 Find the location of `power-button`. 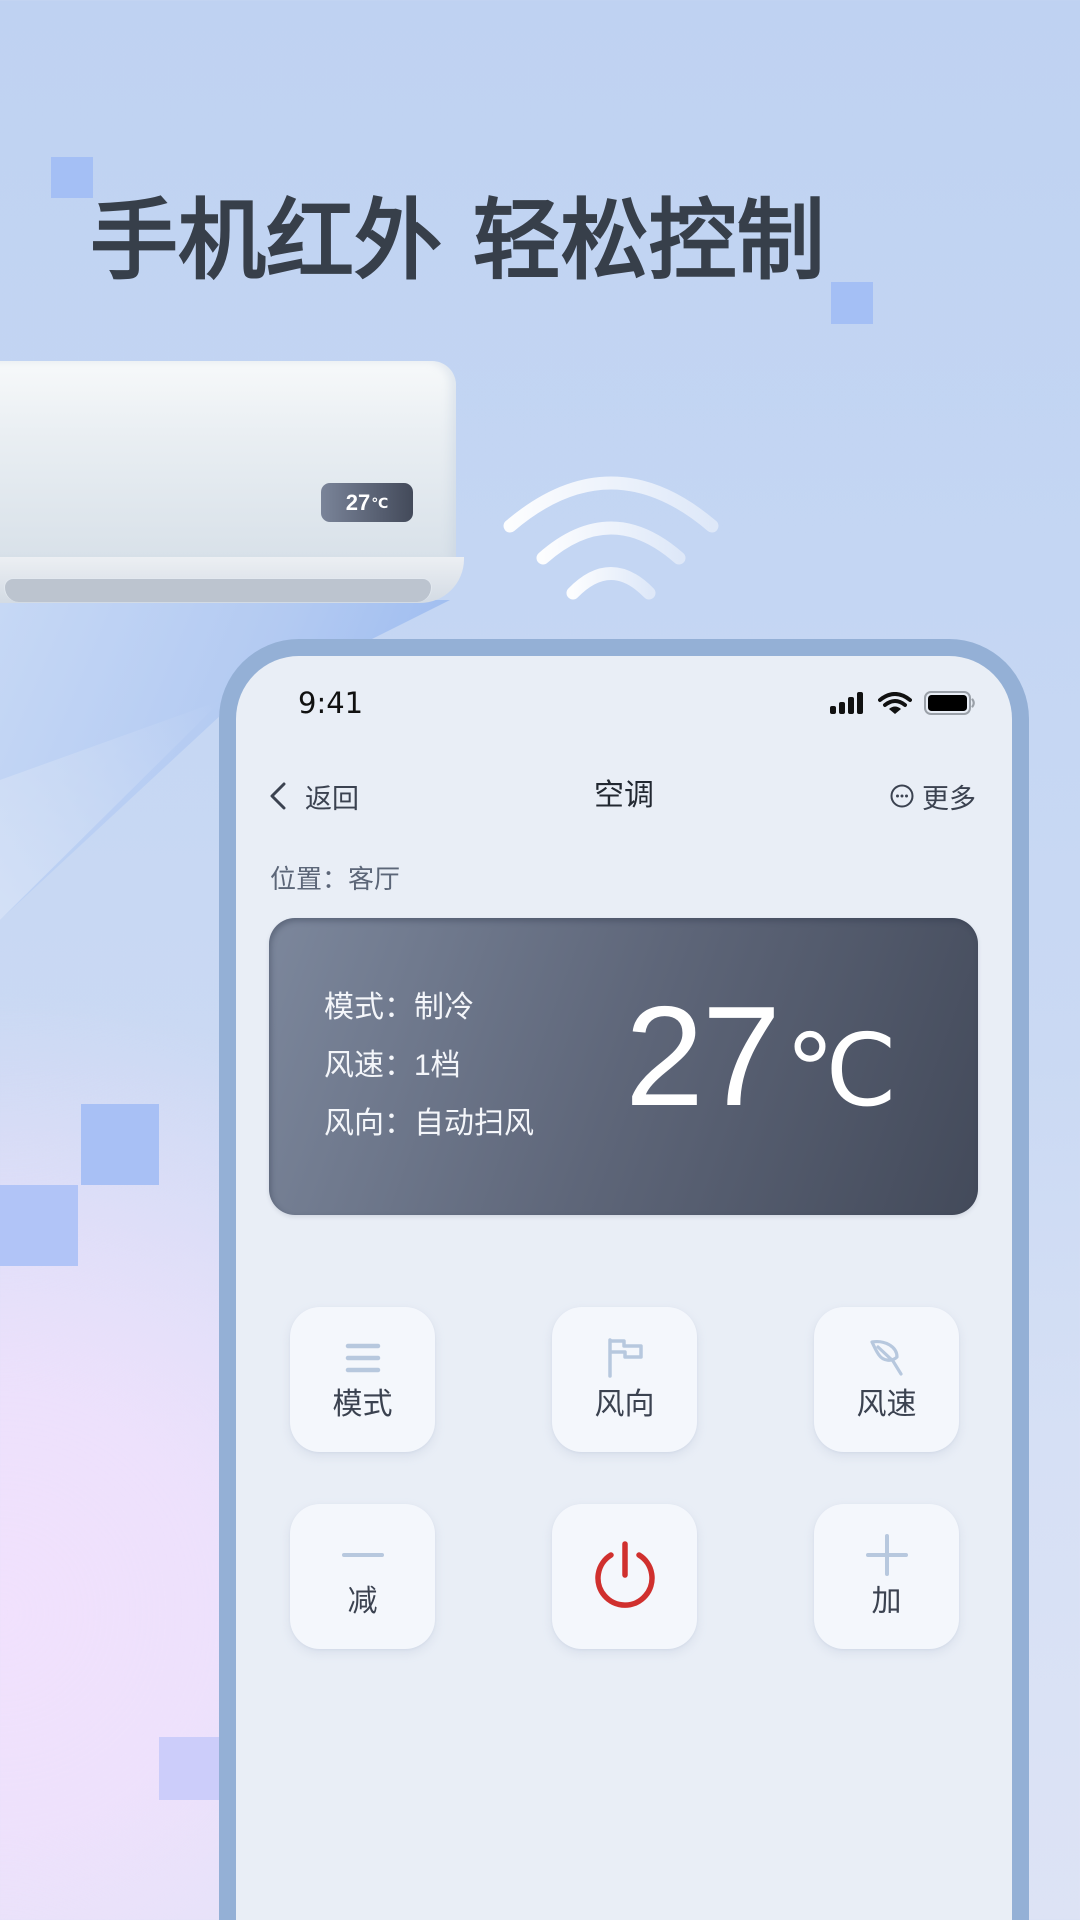

power-button is located at coordinates (624, 1576).